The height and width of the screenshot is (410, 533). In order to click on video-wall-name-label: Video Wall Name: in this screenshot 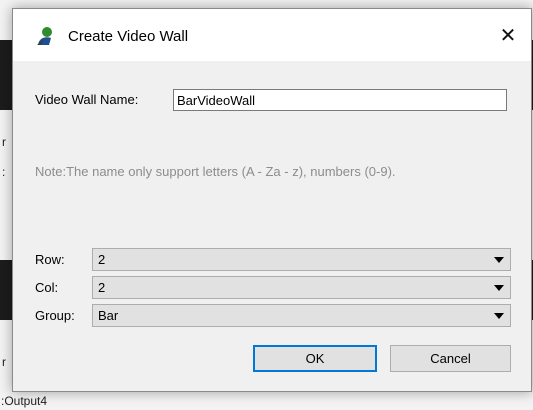, I will do `click(87, 99)`.